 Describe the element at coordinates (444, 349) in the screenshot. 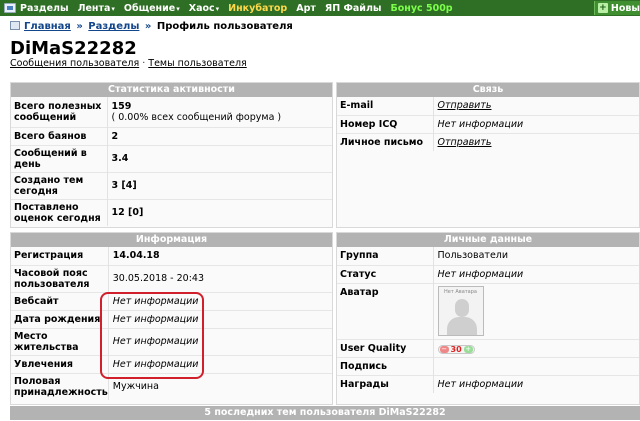

I see `uq-minus-button: −` at that location.